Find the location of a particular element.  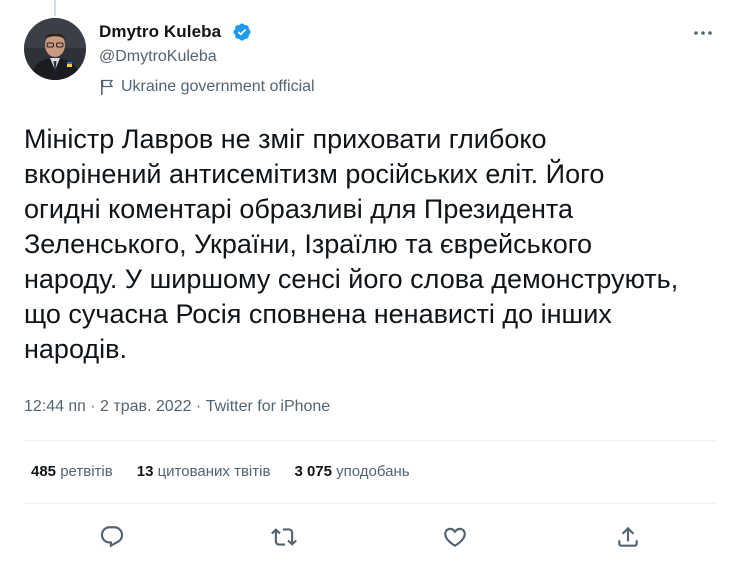

reply-button is located at coordinates (112, 537).